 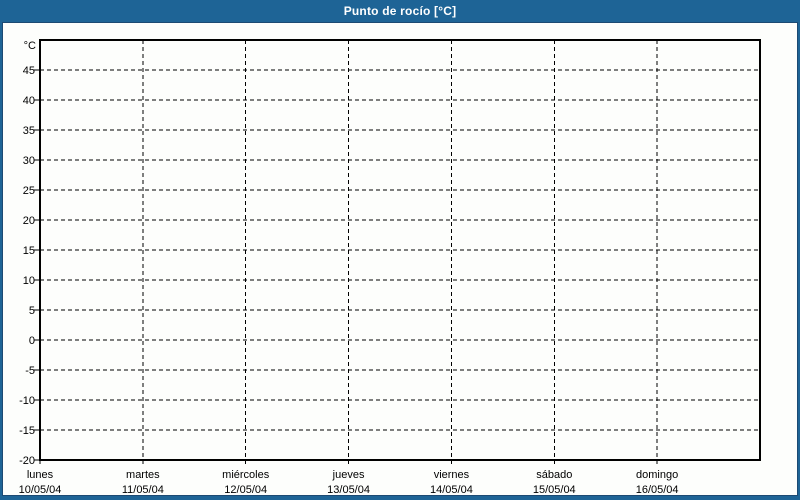 What do you see at coordinates (29, 251) in the screenshot?
I see `y-tick-label: 15` at bounding box center [29, 251].